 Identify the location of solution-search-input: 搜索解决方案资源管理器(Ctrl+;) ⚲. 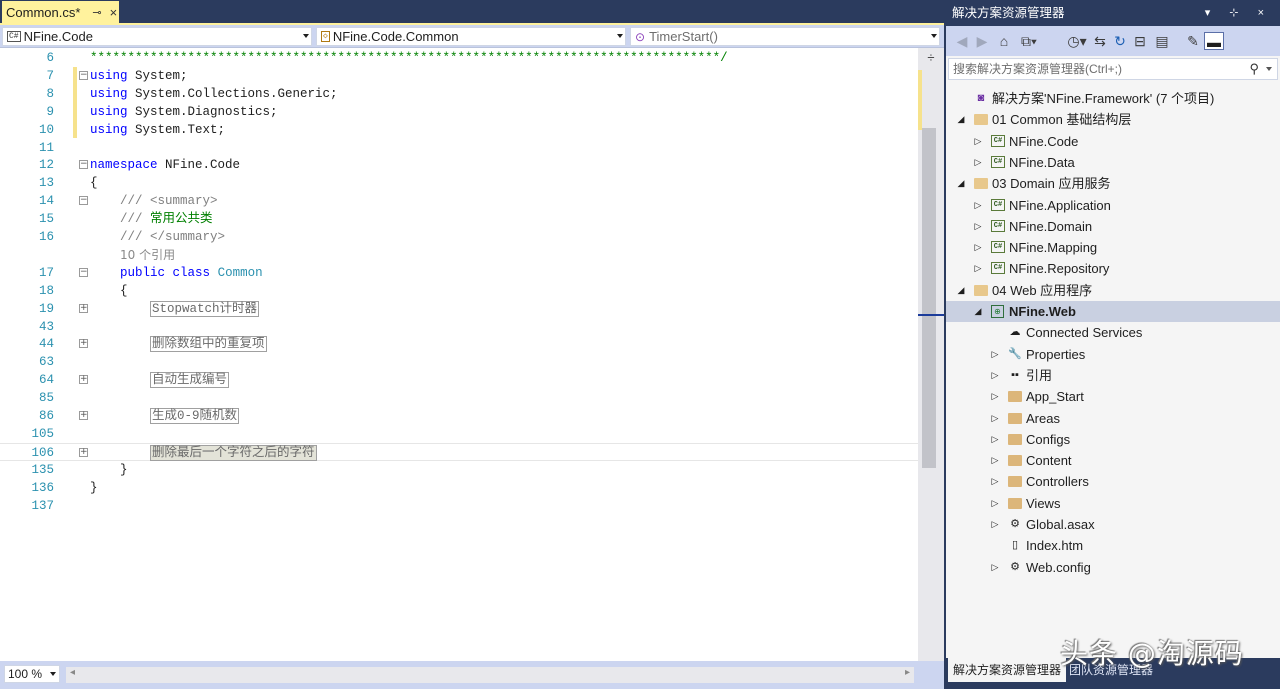
(1113, 69).